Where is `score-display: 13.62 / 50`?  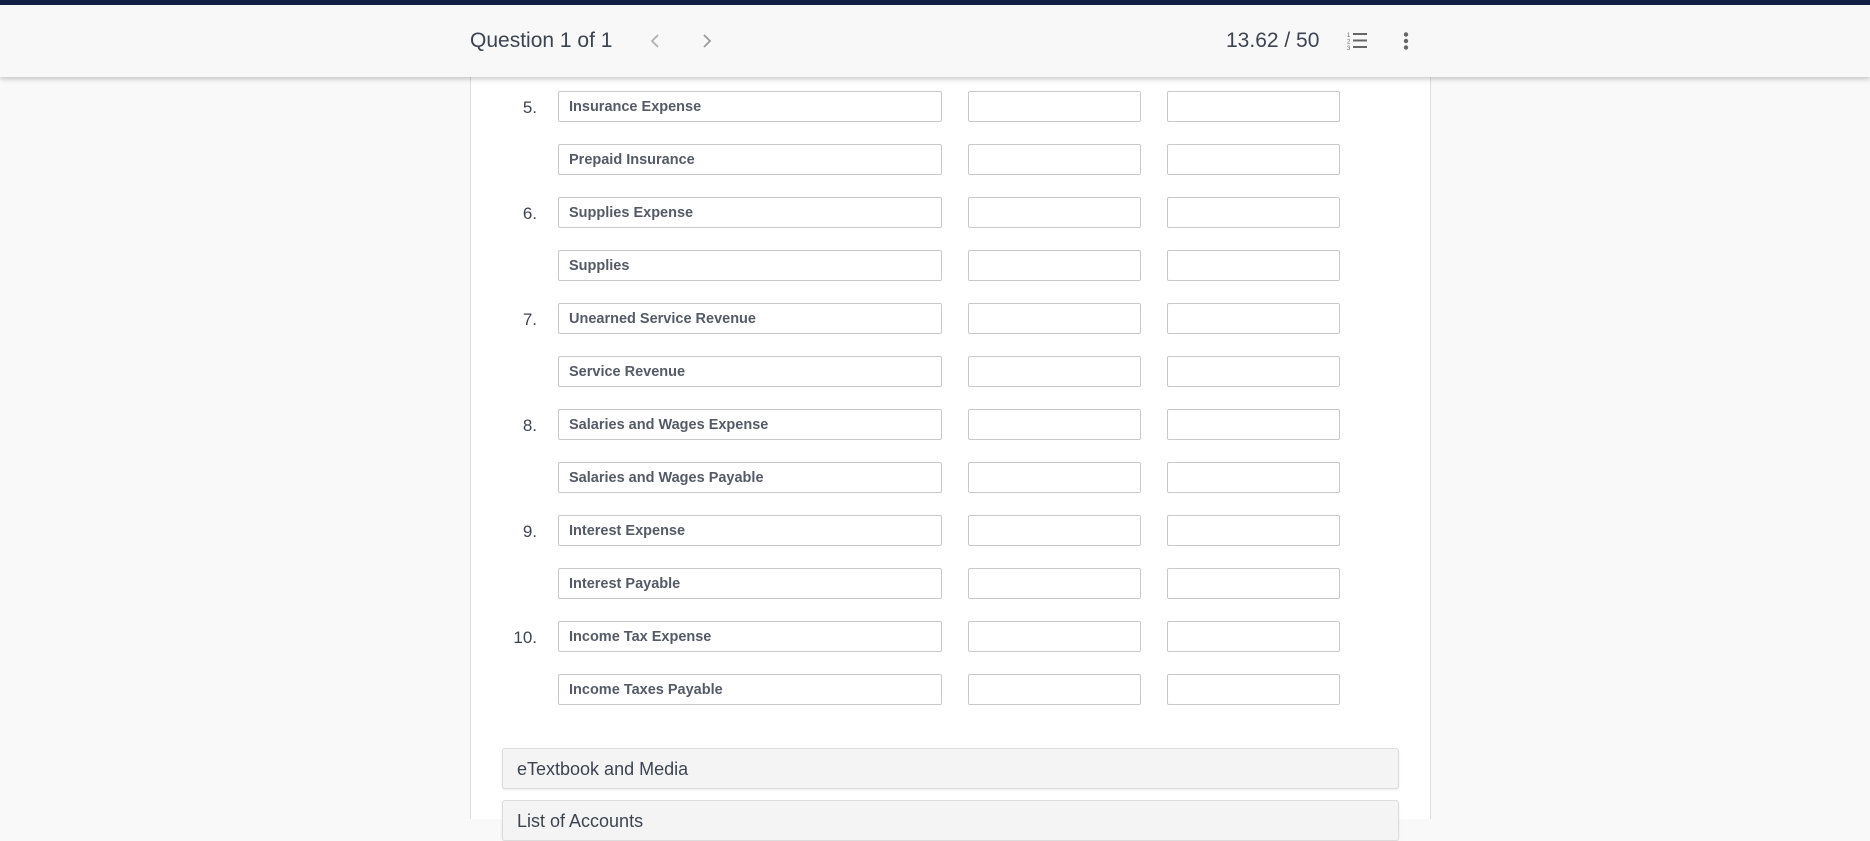 score-display: 13.62 / 50 is located at coordinates (1273, 40).